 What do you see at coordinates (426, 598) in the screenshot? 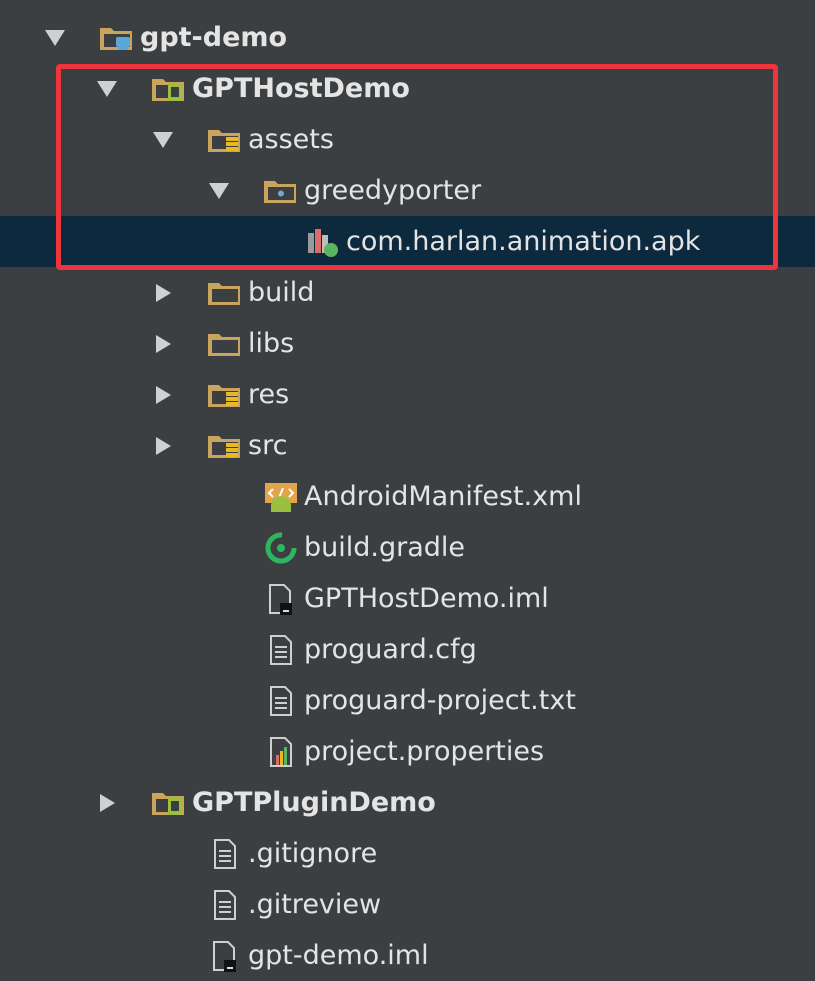
I see `tree-item-label: GPTHostDemo.iml` at bounding box center [426, 598].